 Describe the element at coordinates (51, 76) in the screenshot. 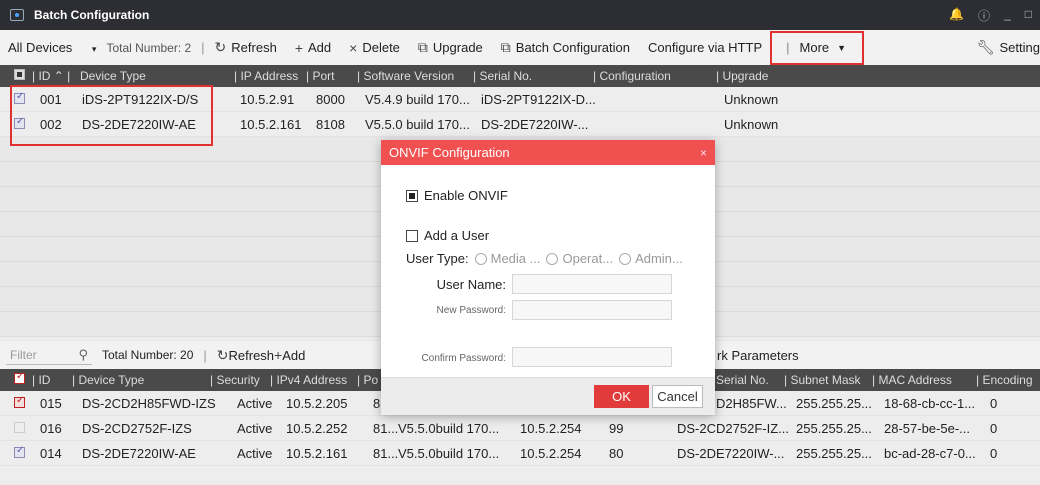

I see `col-id: | ID ⌃ |` at that location.